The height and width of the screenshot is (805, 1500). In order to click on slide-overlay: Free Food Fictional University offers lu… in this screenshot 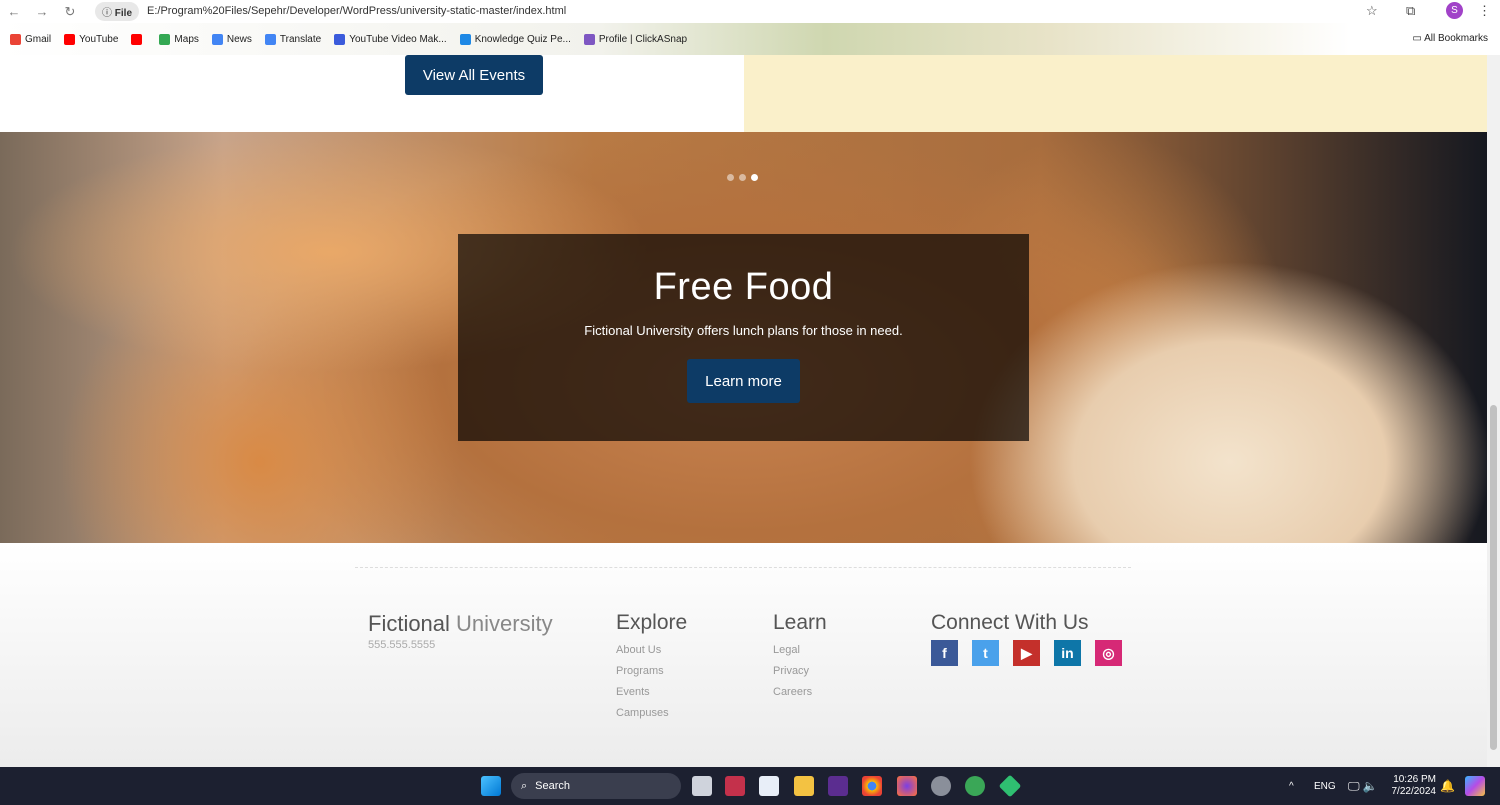, I will do `click(743, 337)`.